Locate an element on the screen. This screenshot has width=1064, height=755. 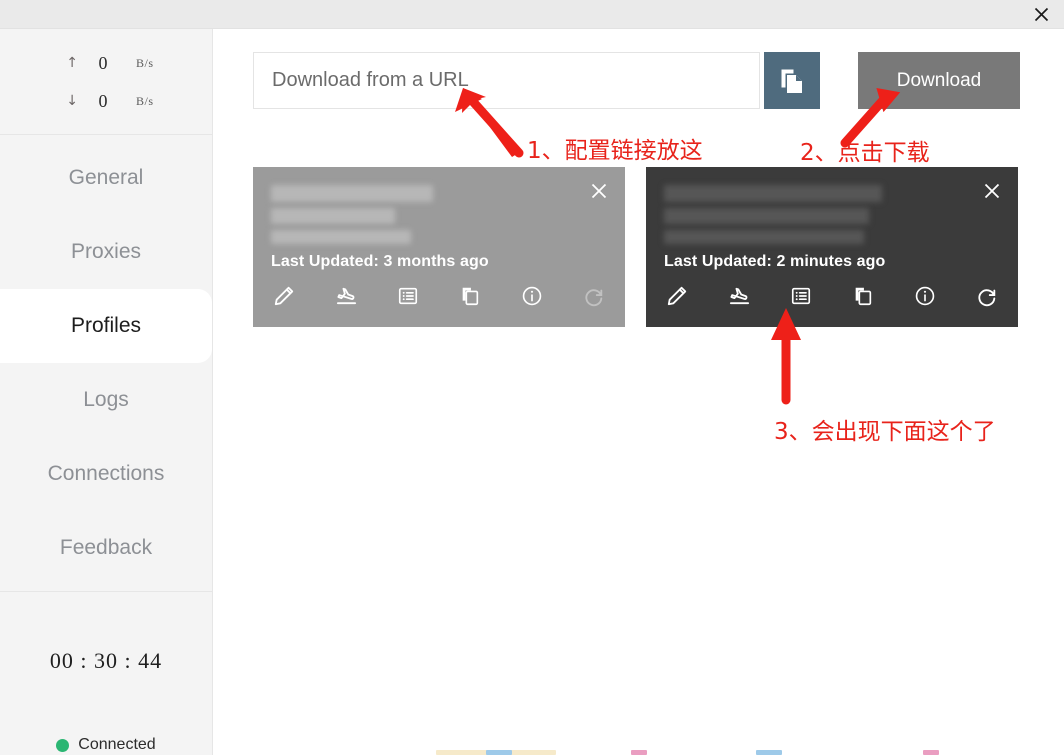
sidebar-item-proxies: Proxies is located at coordinates (106, 252).